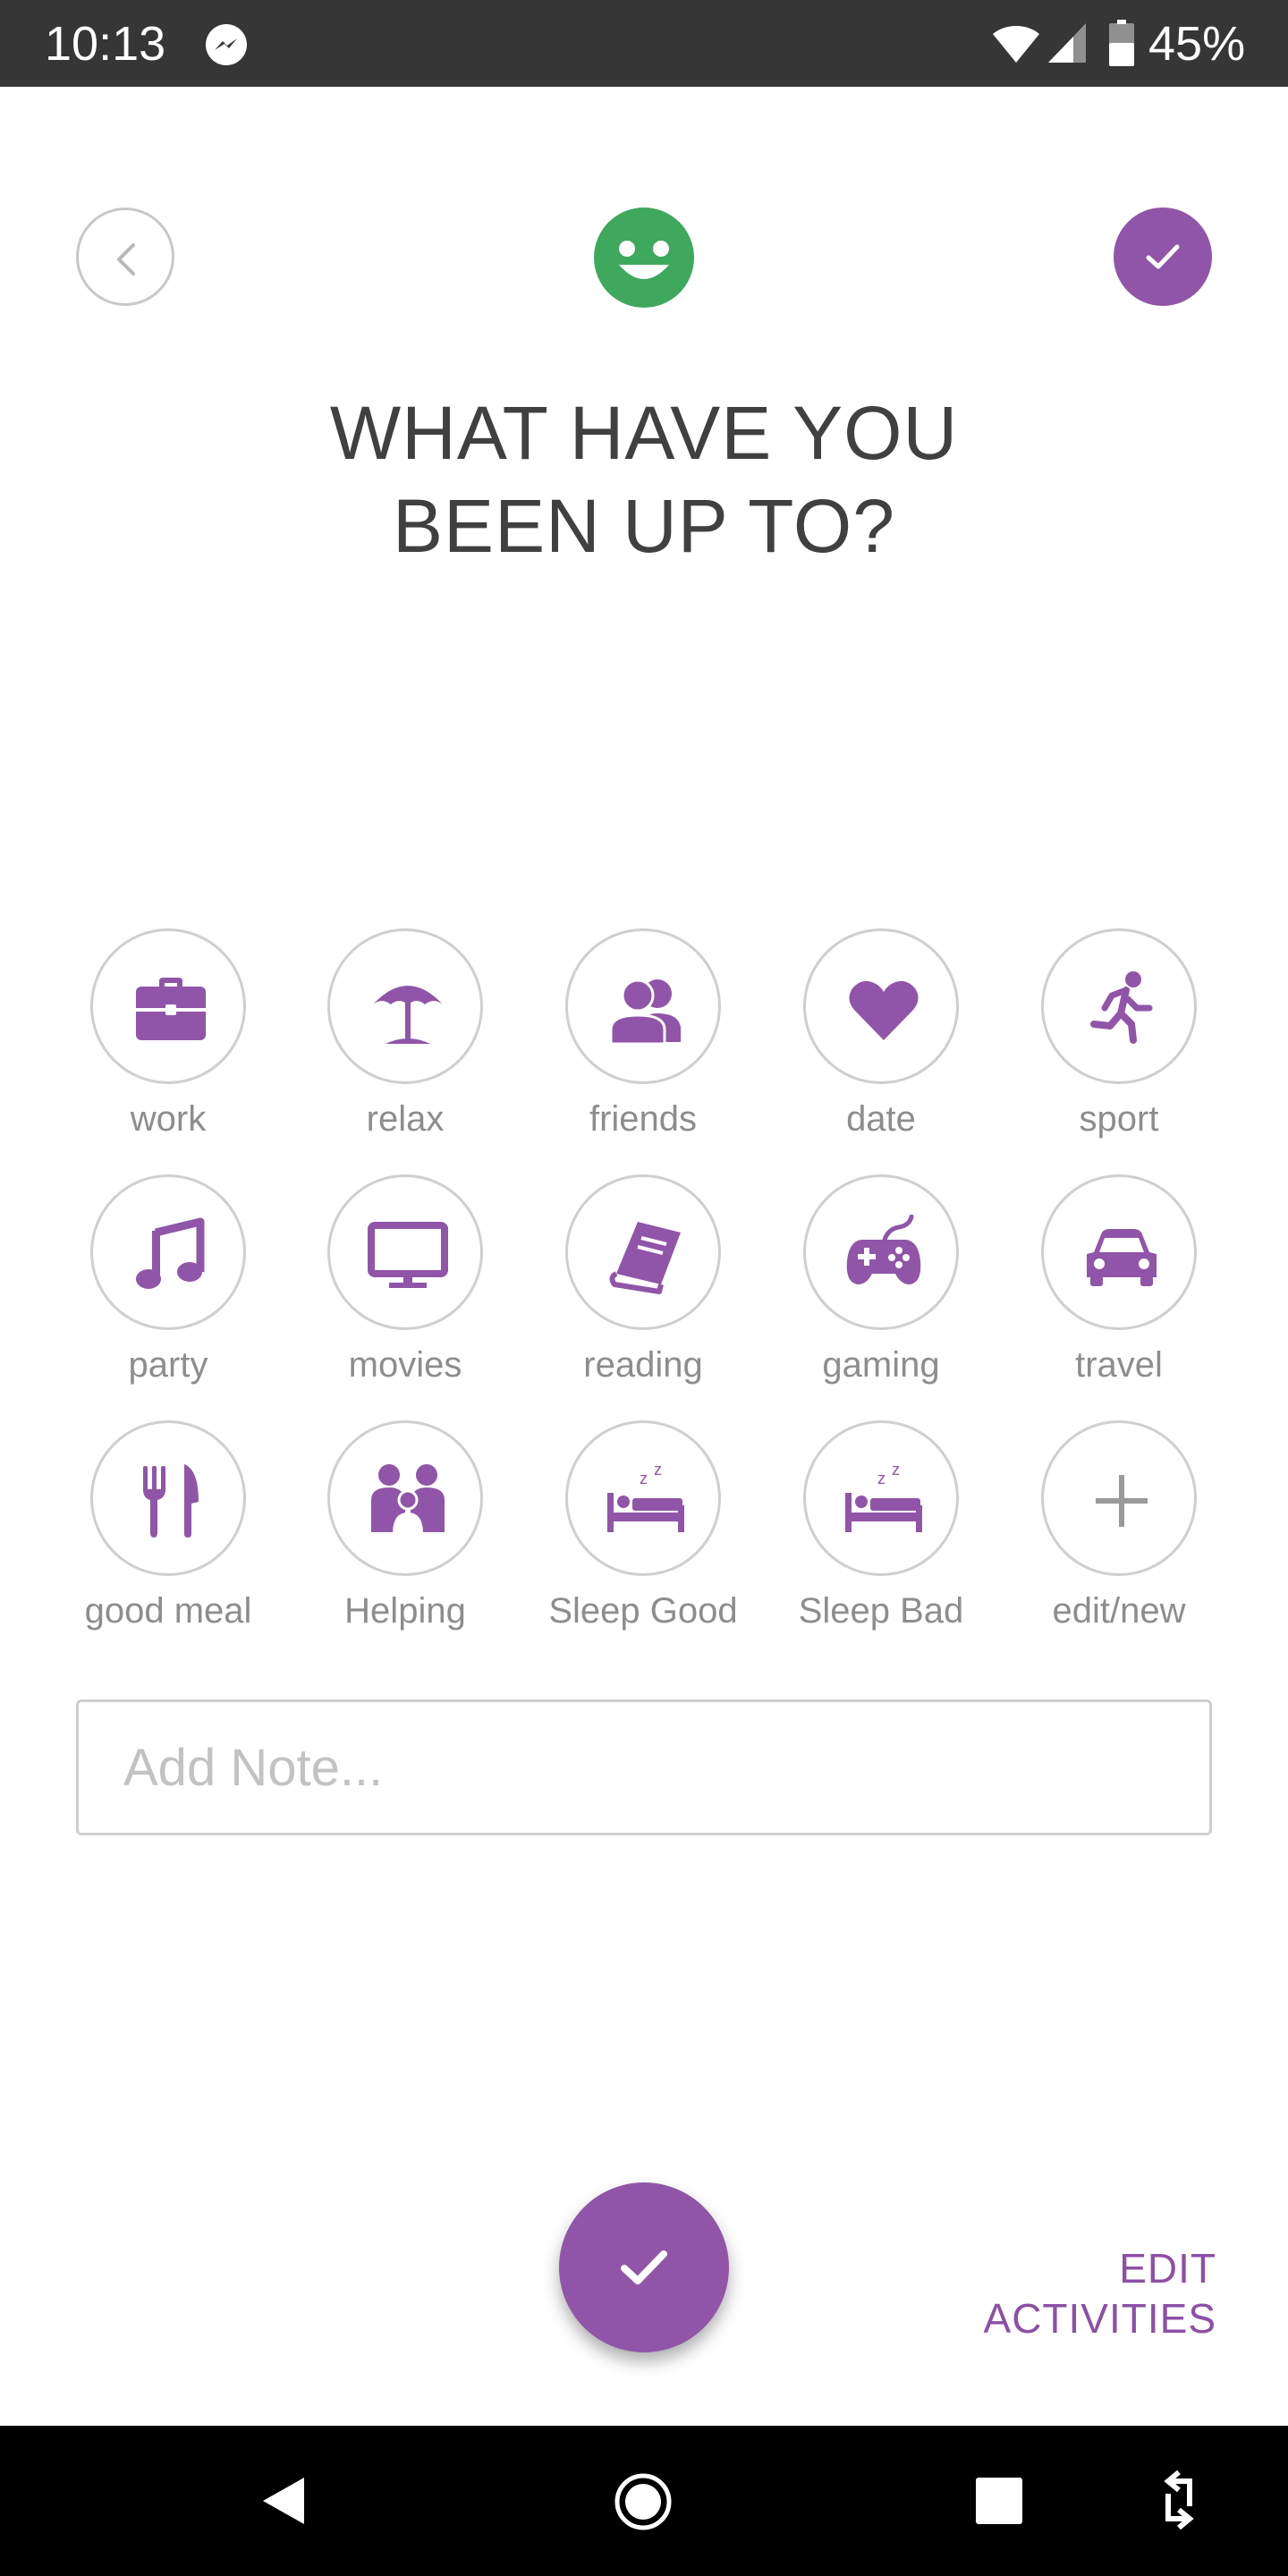  Describe the element at coordinates (881, 1119) in the screenshot. I see `activity-label: date` at that location.